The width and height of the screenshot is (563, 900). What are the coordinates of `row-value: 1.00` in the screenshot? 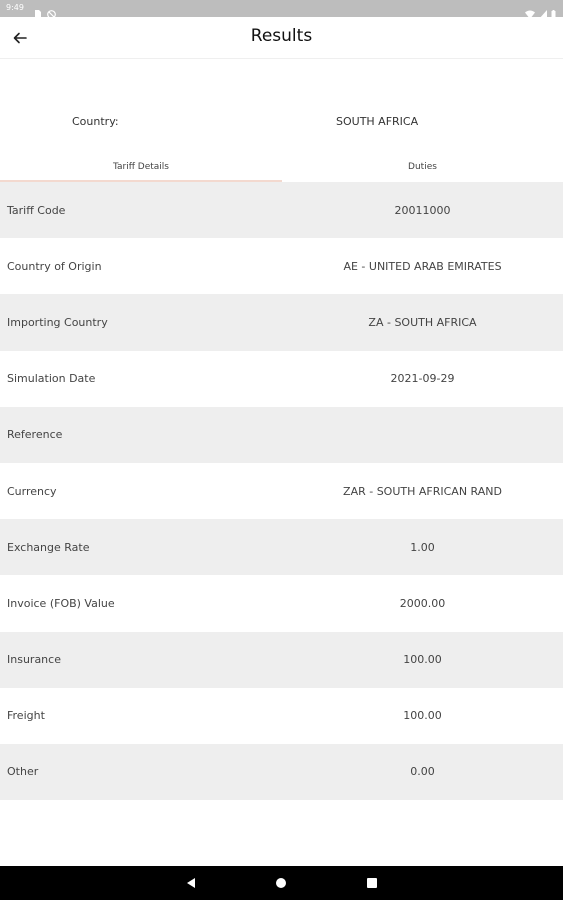 It's located at (422, 547).